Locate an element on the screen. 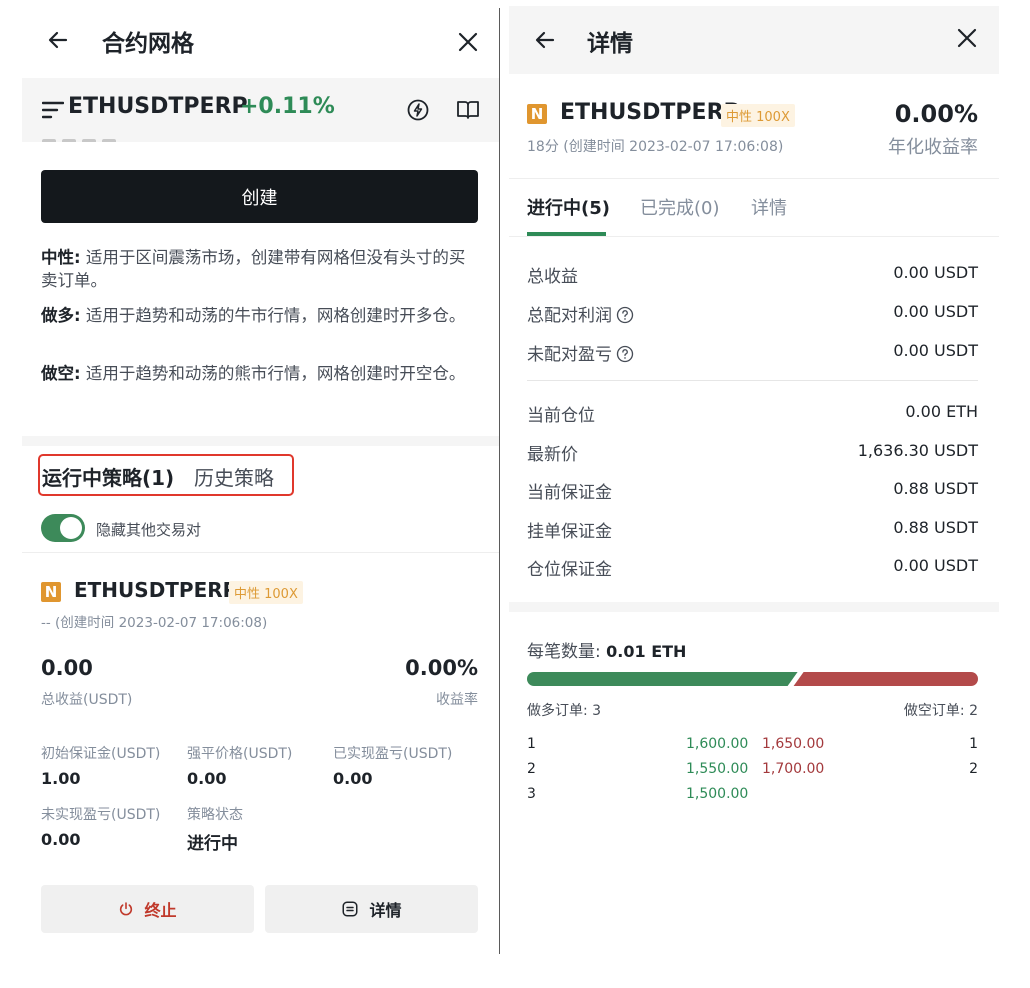 The height and width of the screenshot is (988, 1030). page-title: 合约网格 is located at coordinates (148, 44).